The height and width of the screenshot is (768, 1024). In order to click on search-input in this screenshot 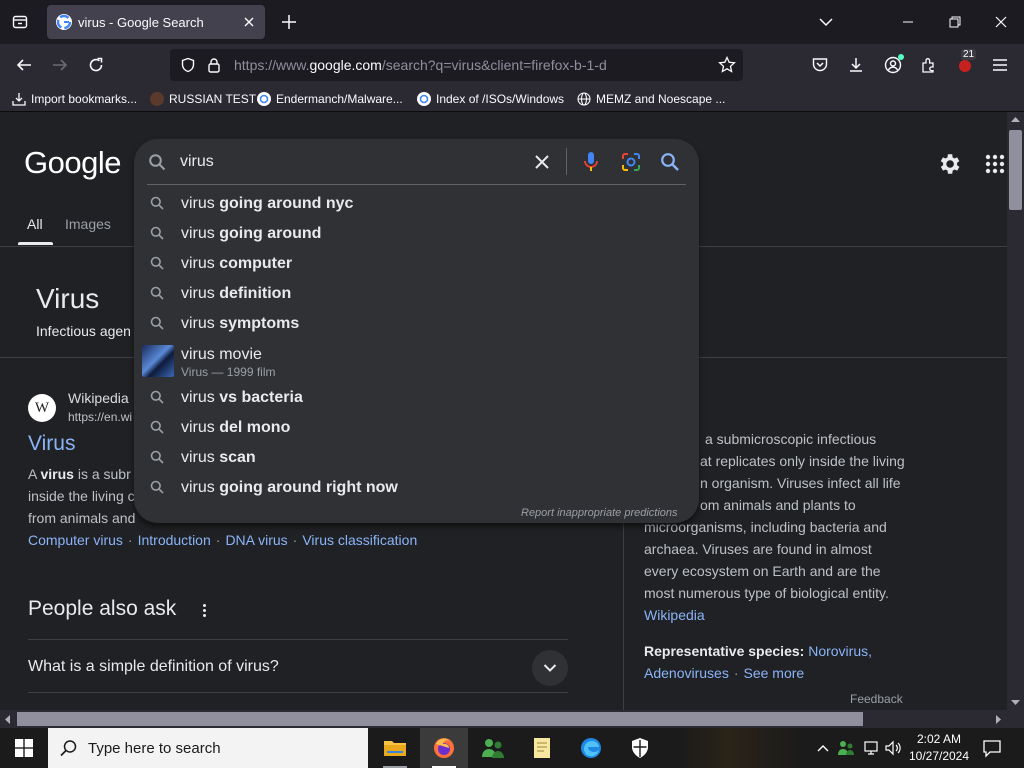, I will do `click(350, 162)`.